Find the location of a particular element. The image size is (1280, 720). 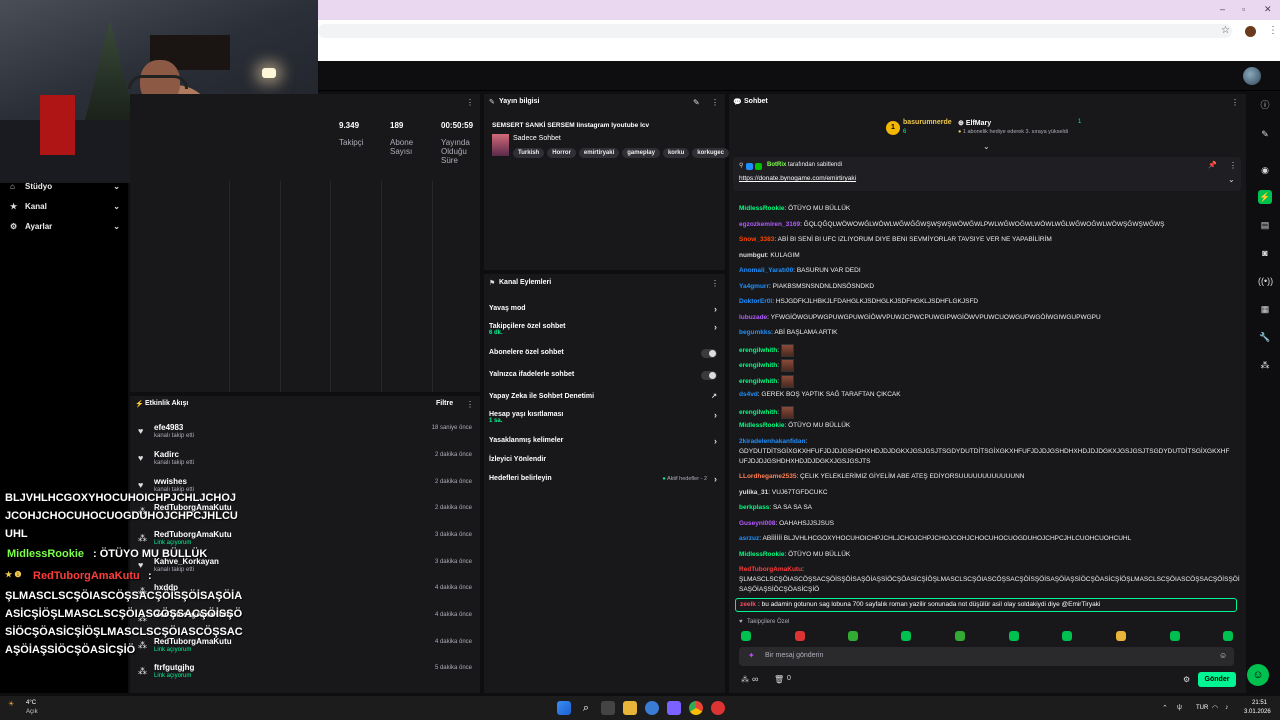

search-icon: ⌕ is located at coordinates (586, 708).